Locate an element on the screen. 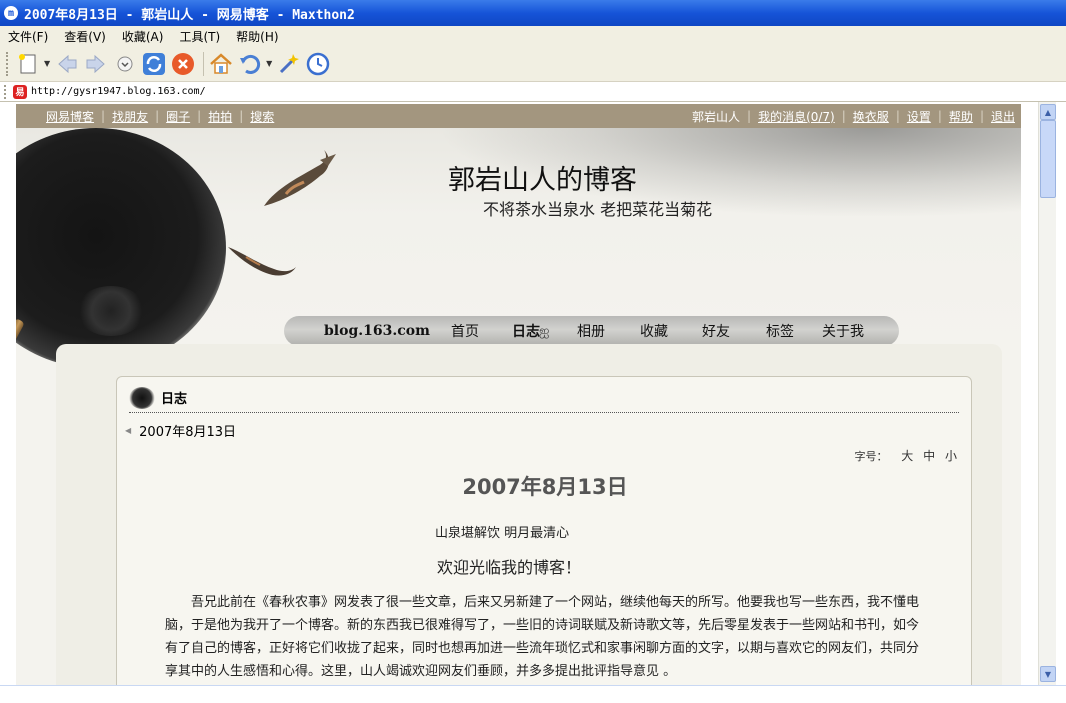  menu-tools: 工具(T) is located at coordinates (199, 36).